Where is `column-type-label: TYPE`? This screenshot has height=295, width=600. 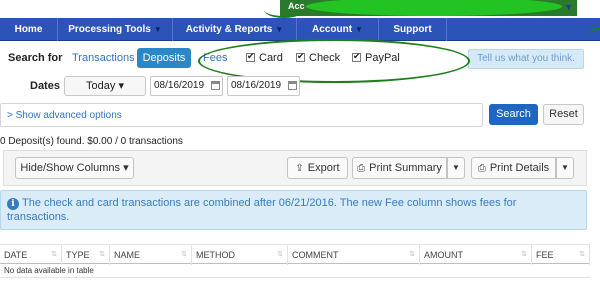
column-type-label: TYPE is located at coordinates (78, 255).